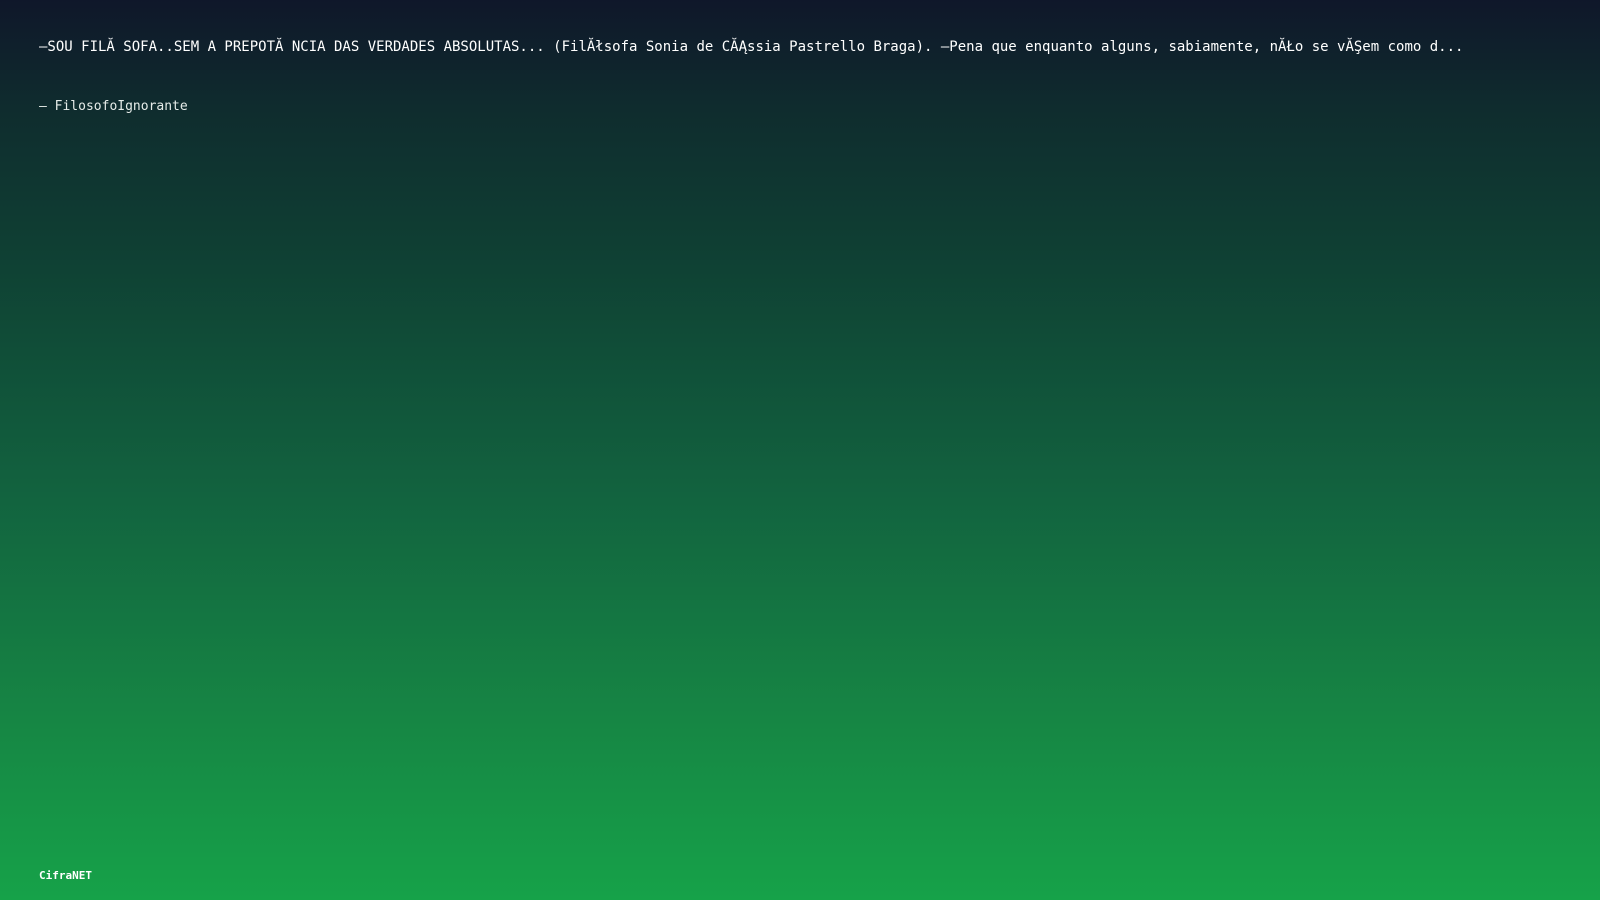 The image size is (1600, 900). Describe the element at coordinates (113, 106) in the screenshot. I see `quote-author: – FilosofoIgnorante` at that location.